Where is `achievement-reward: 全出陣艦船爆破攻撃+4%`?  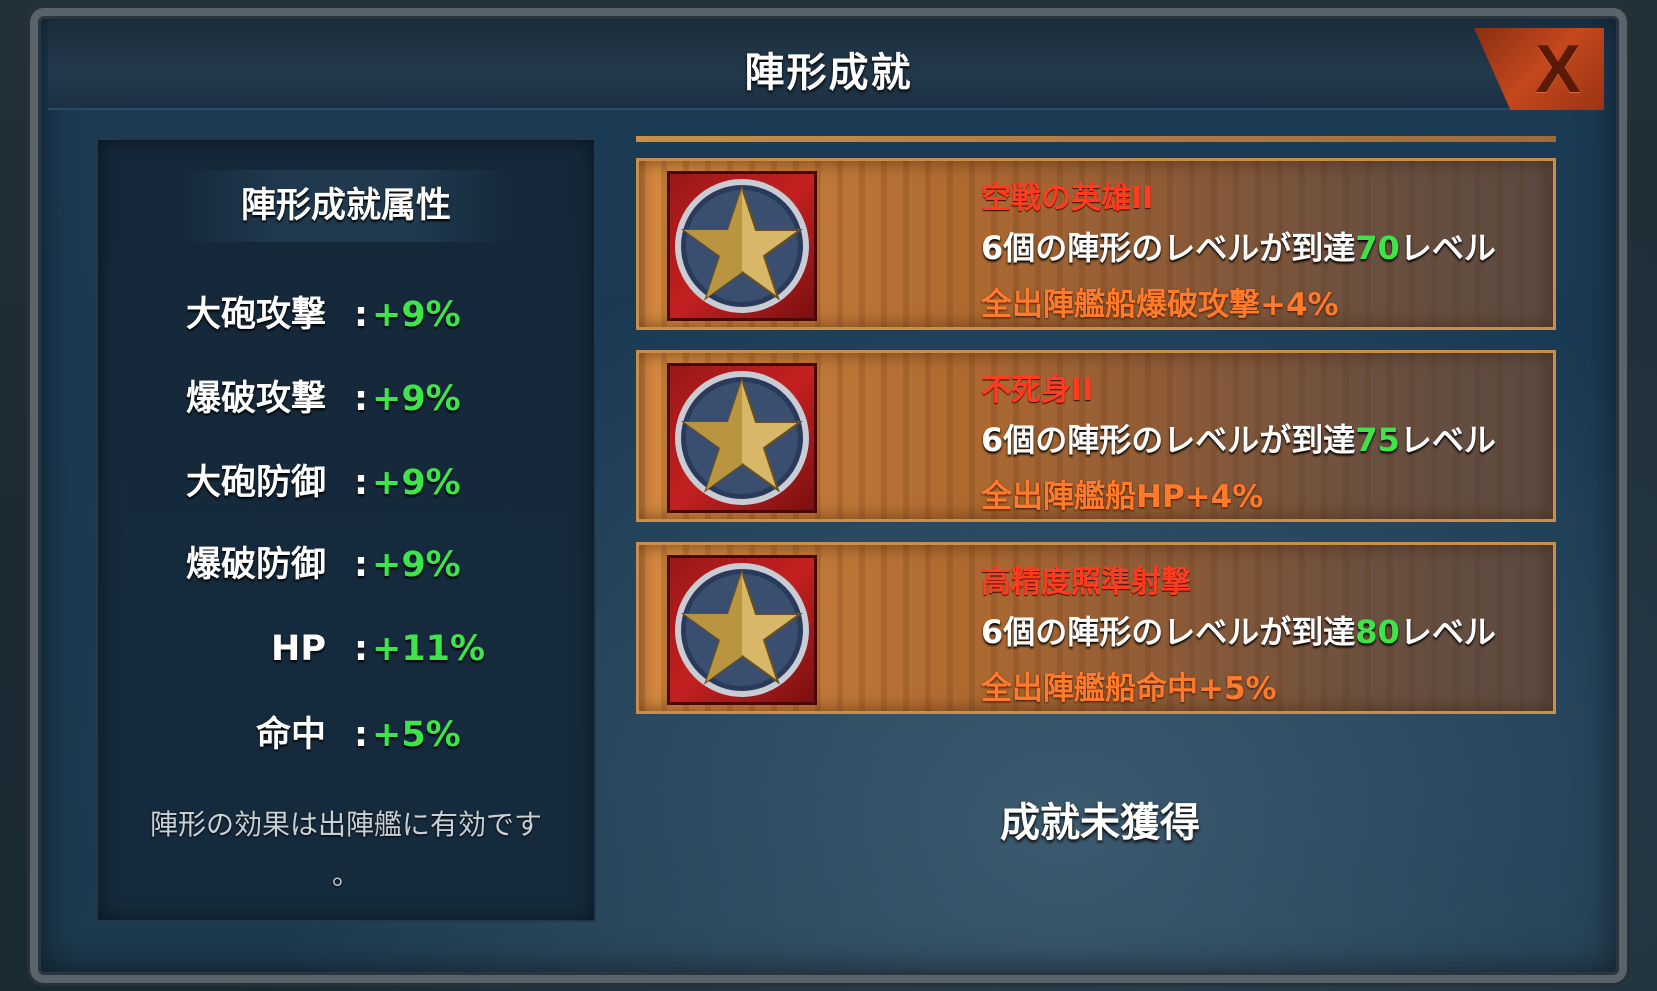 achievement-reward: 全出陣艦船爆破攻撃+4% is located at coordinates (1160, 305).